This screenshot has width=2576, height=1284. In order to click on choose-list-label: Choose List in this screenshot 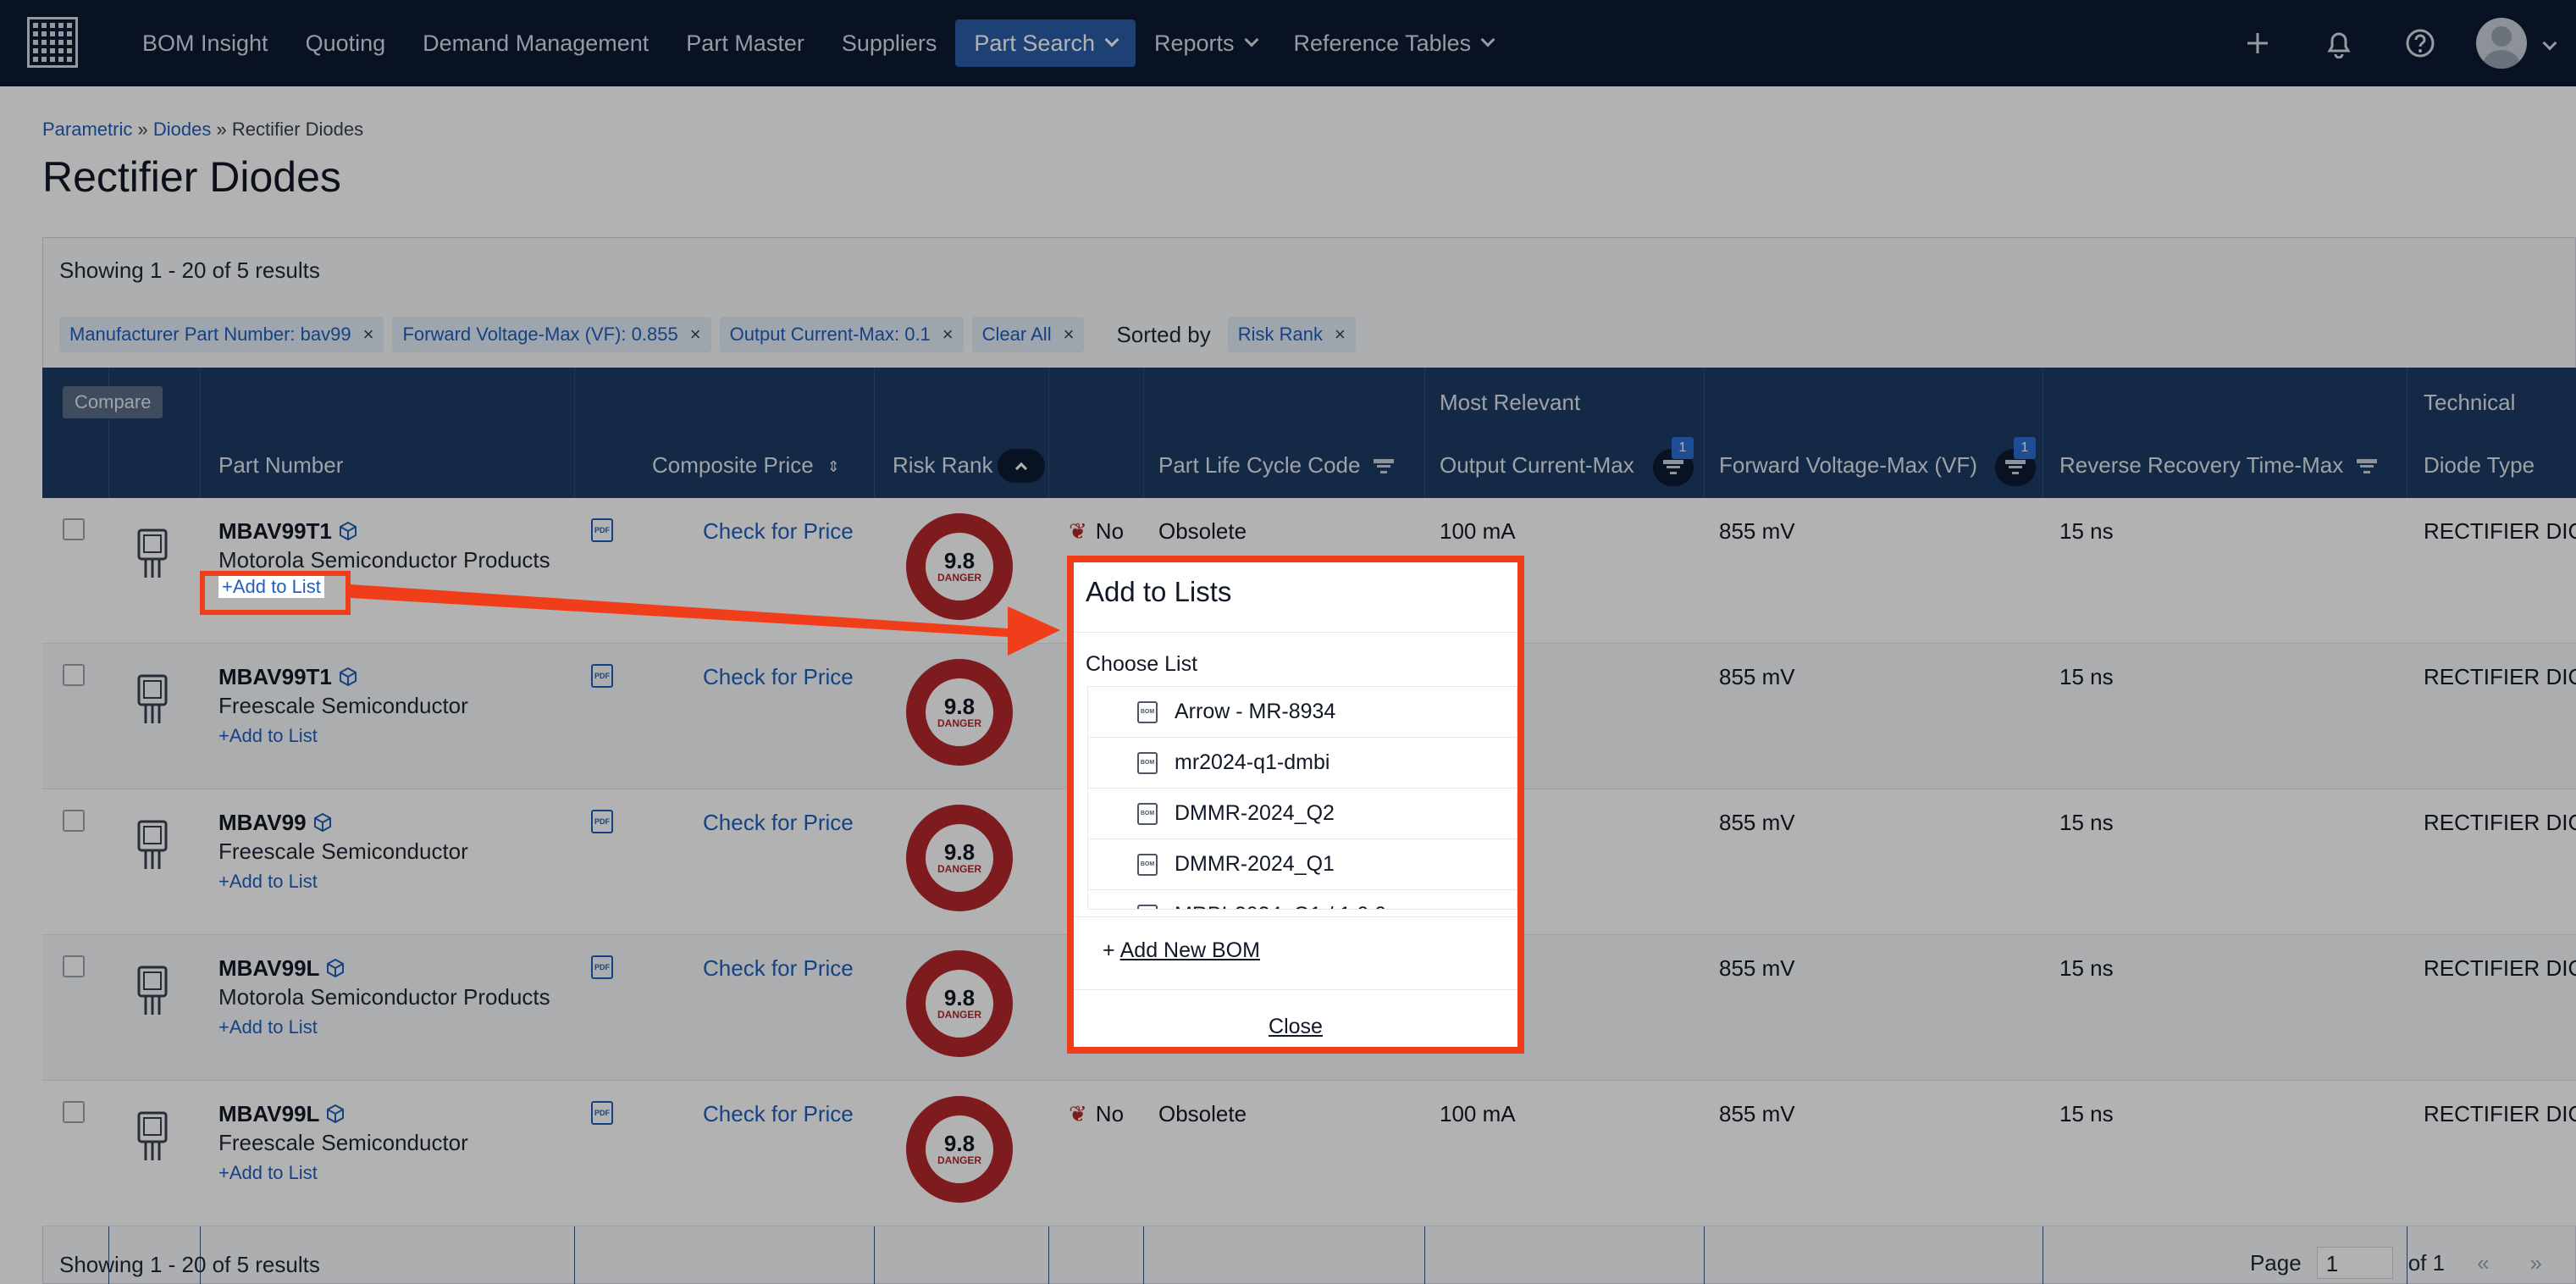, I will do `click(1142, 664)`.